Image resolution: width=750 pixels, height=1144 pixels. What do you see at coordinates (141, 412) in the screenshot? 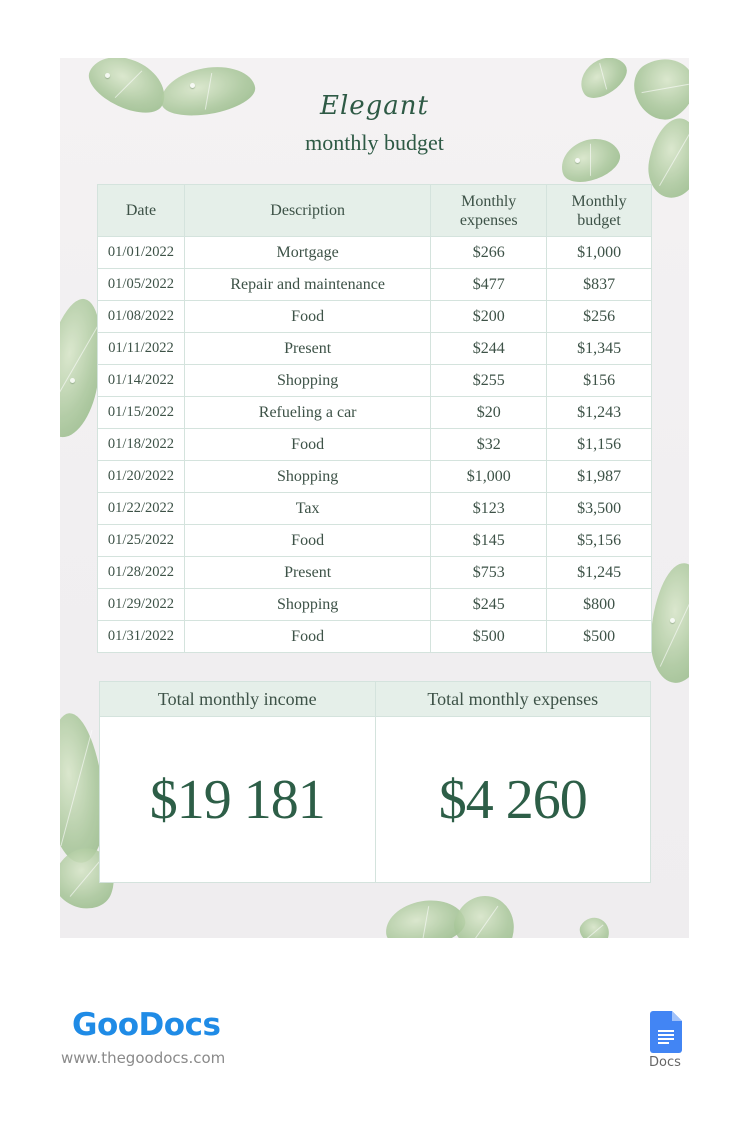
I see `date-cell: 01/15/2022` at bounding box center [141, 412].